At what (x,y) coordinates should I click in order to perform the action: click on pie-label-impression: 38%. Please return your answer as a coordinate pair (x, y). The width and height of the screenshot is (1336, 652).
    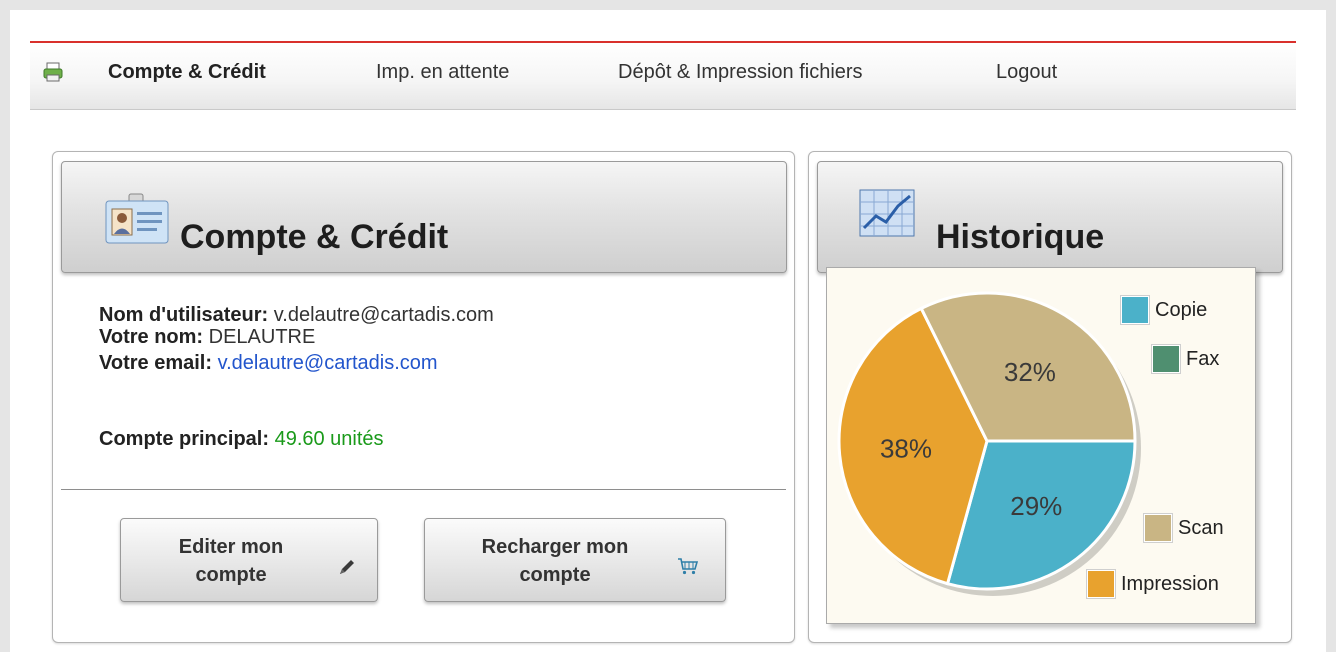
    Looking at the image, I should click on (906, 449).